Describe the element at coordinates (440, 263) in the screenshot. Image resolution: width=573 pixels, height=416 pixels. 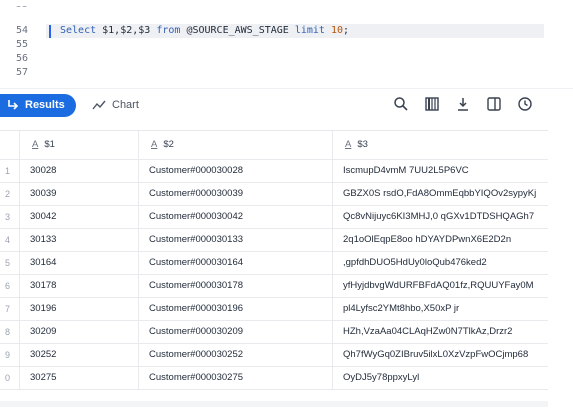
I see `table-cell: ,gpfdhDUO5HdUy0loQub476ked2` at that location.